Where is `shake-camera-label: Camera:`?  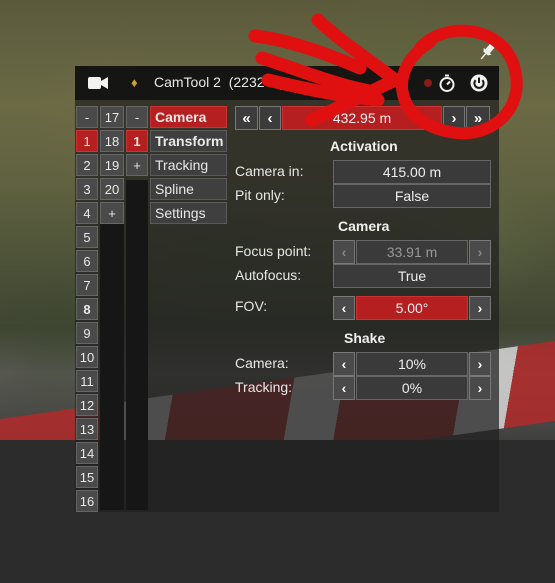
shake-camera-label: Camera: is located at coordinates (262, 363).